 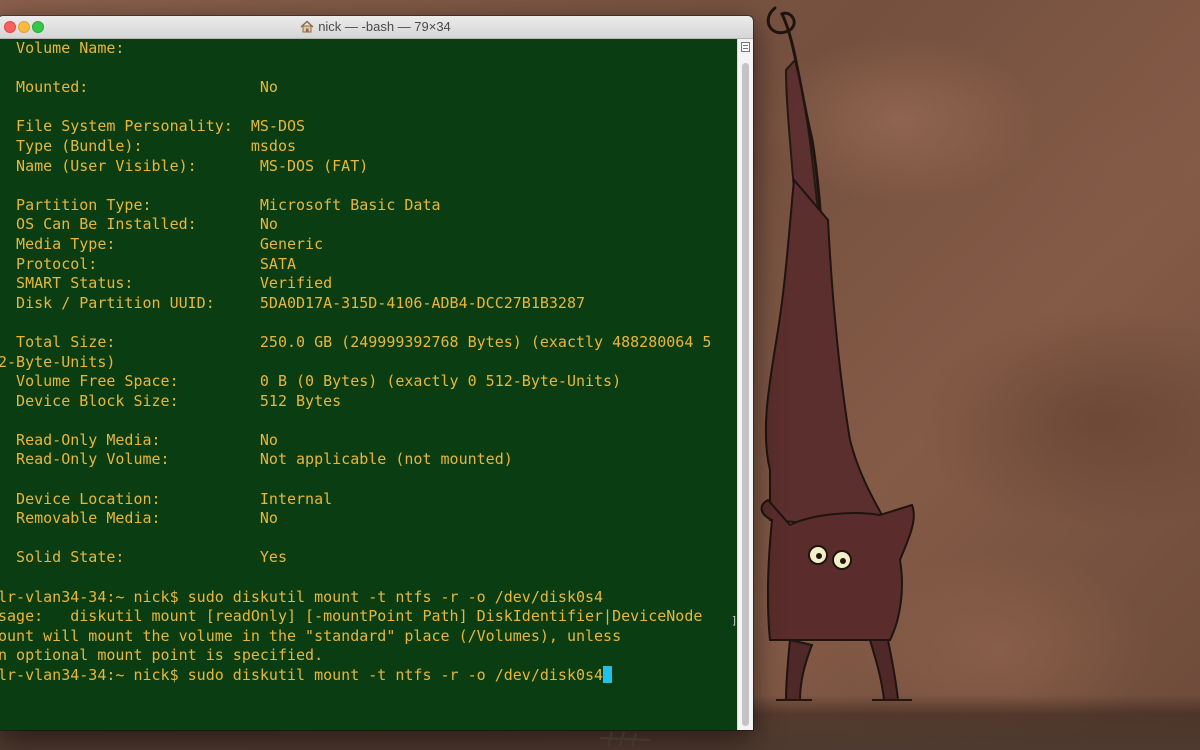 I want to click on terminal-line: Protocol: SATA, so click(x=156, y=263).